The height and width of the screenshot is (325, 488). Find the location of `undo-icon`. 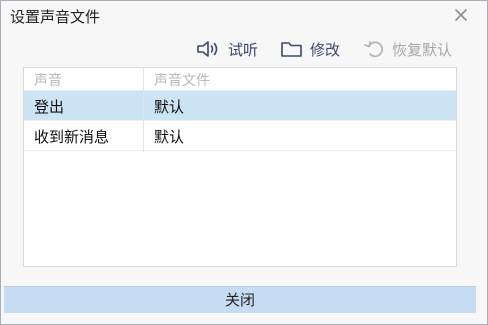

undo-icon is located at coordinates (374, 49).